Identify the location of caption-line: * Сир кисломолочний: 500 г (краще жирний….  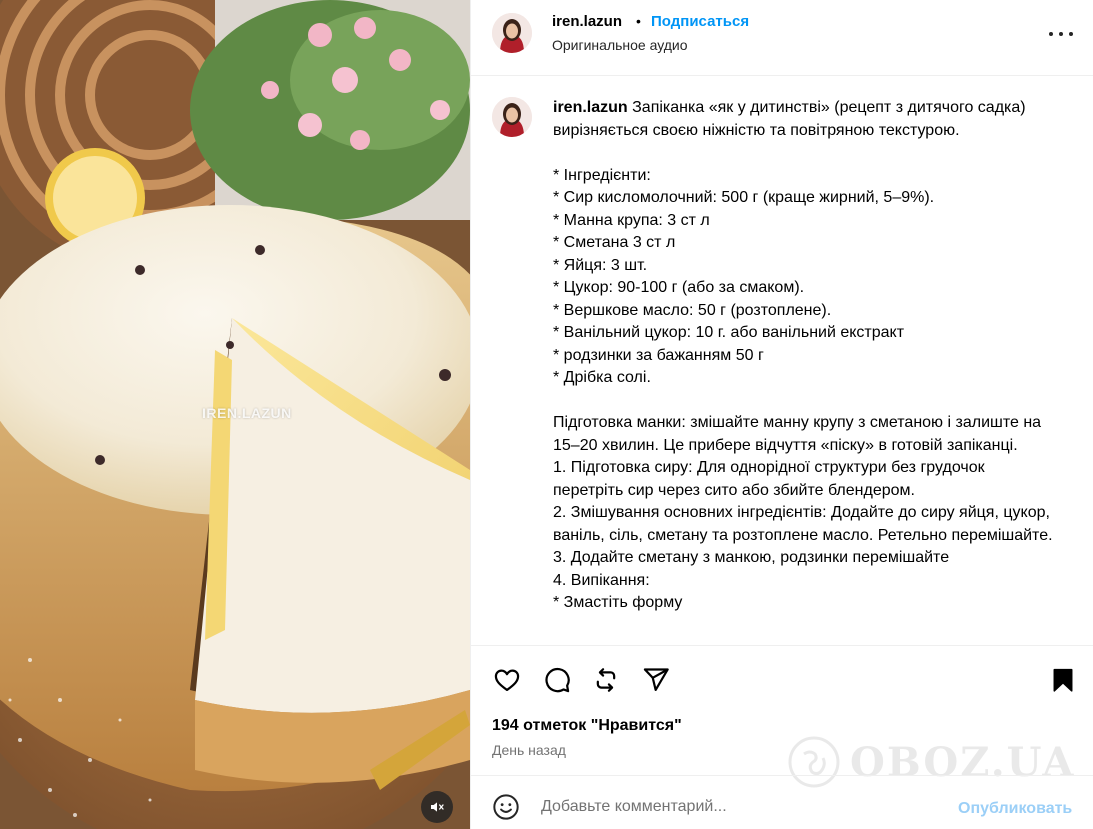
(744, 197).